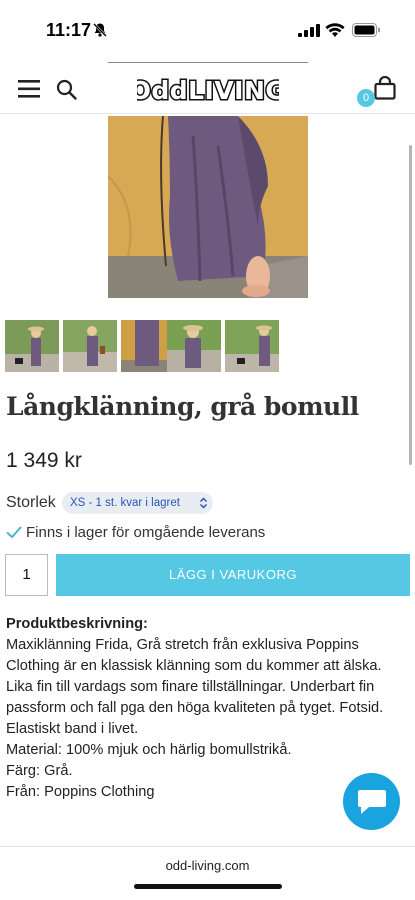  I want to click on description-heading: Produktbeskrivning:, so click(77, 624).